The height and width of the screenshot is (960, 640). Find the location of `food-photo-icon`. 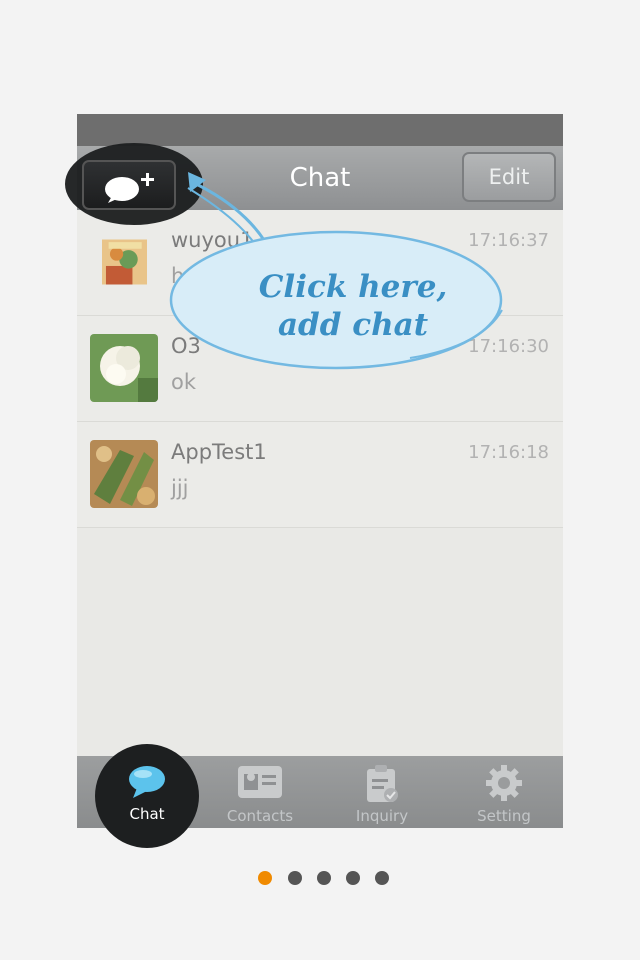

food-photo-icon is located at coordinates (124, 474).